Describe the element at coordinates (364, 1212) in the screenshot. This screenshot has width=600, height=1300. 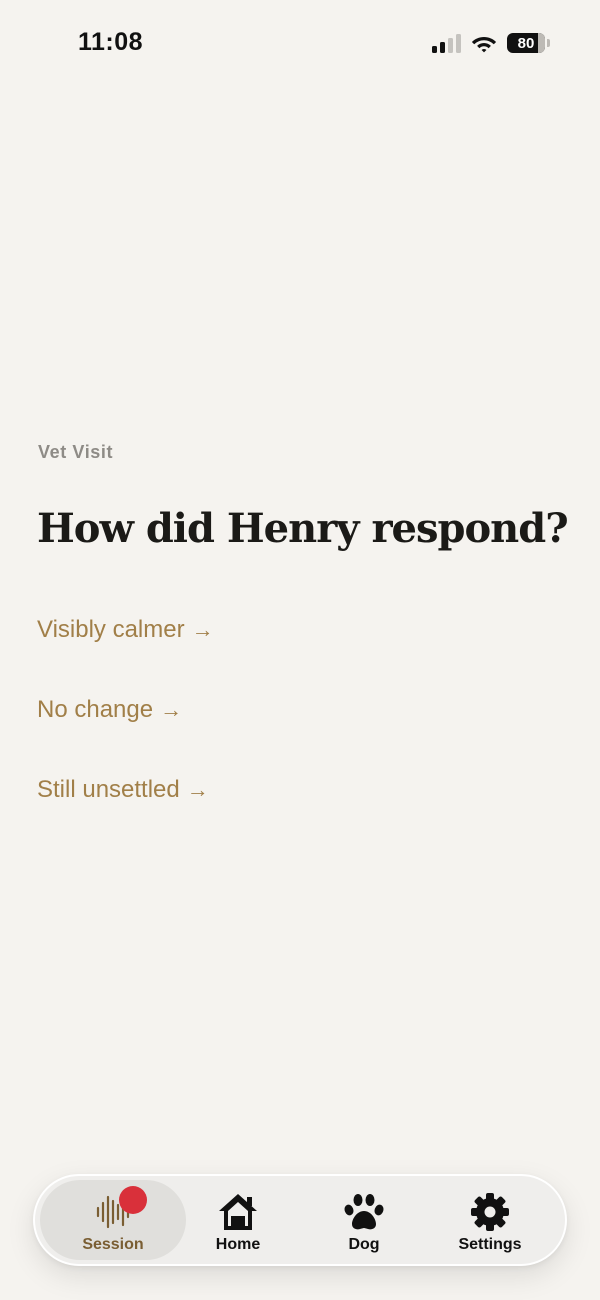
I see `paw-icon` at that location.